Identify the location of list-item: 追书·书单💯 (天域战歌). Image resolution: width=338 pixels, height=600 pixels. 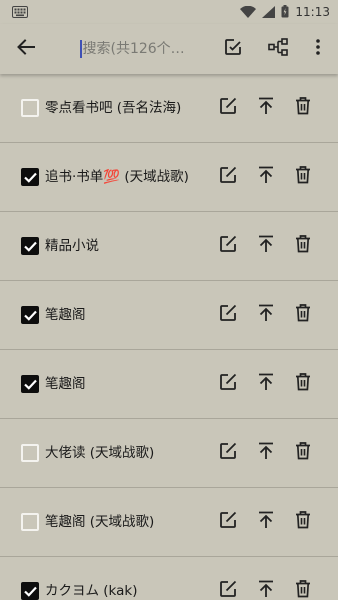
(169, 177).